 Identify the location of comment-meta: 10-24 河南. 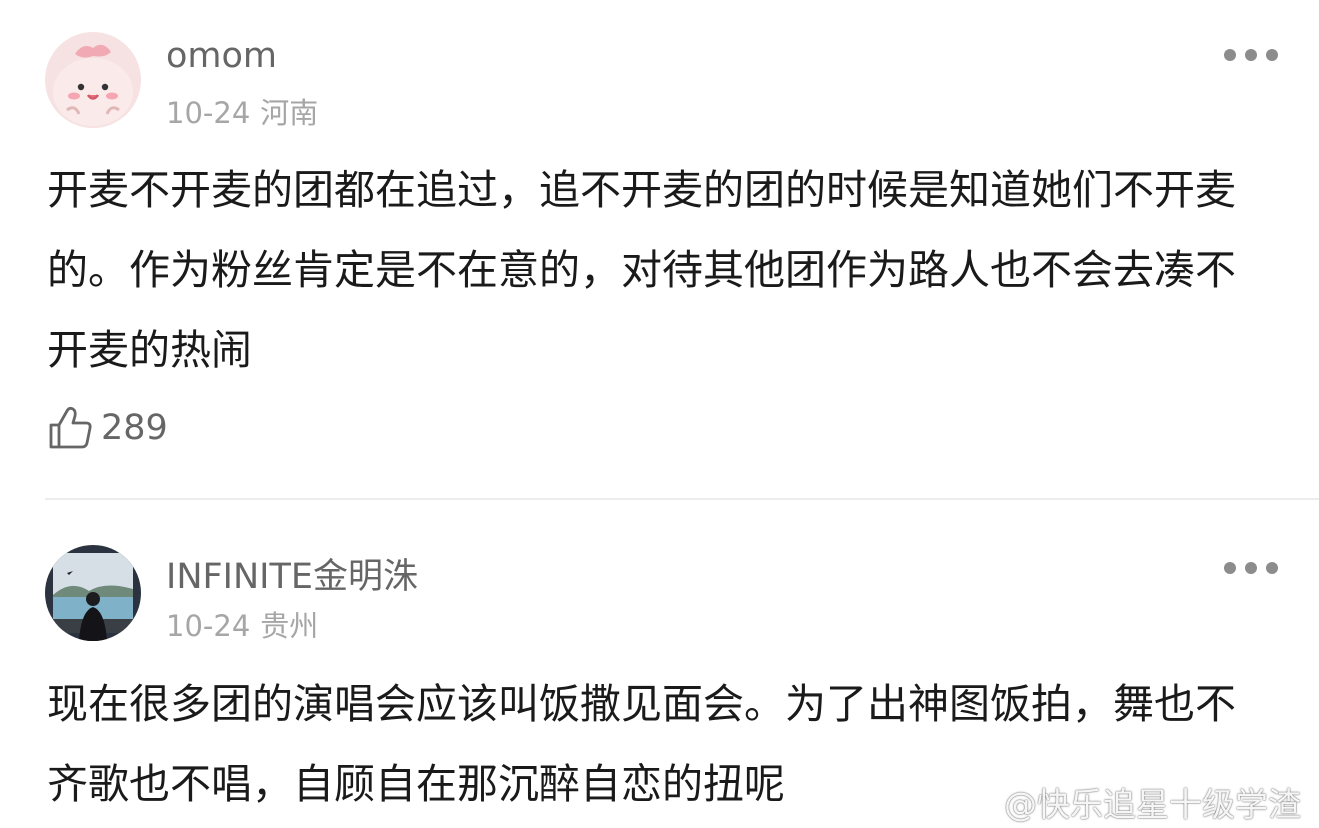
(242, 111).